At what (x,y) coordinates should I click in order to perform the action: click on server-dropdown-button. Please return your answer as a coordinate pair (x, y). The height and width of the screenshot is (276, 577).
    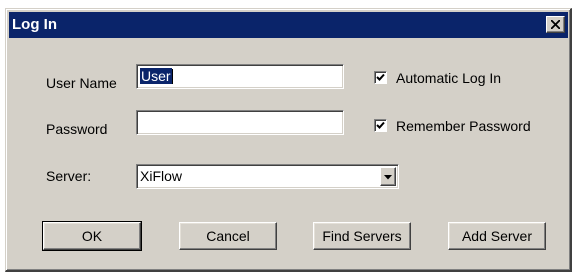
    Looking at the image, I should click on (388, 176).